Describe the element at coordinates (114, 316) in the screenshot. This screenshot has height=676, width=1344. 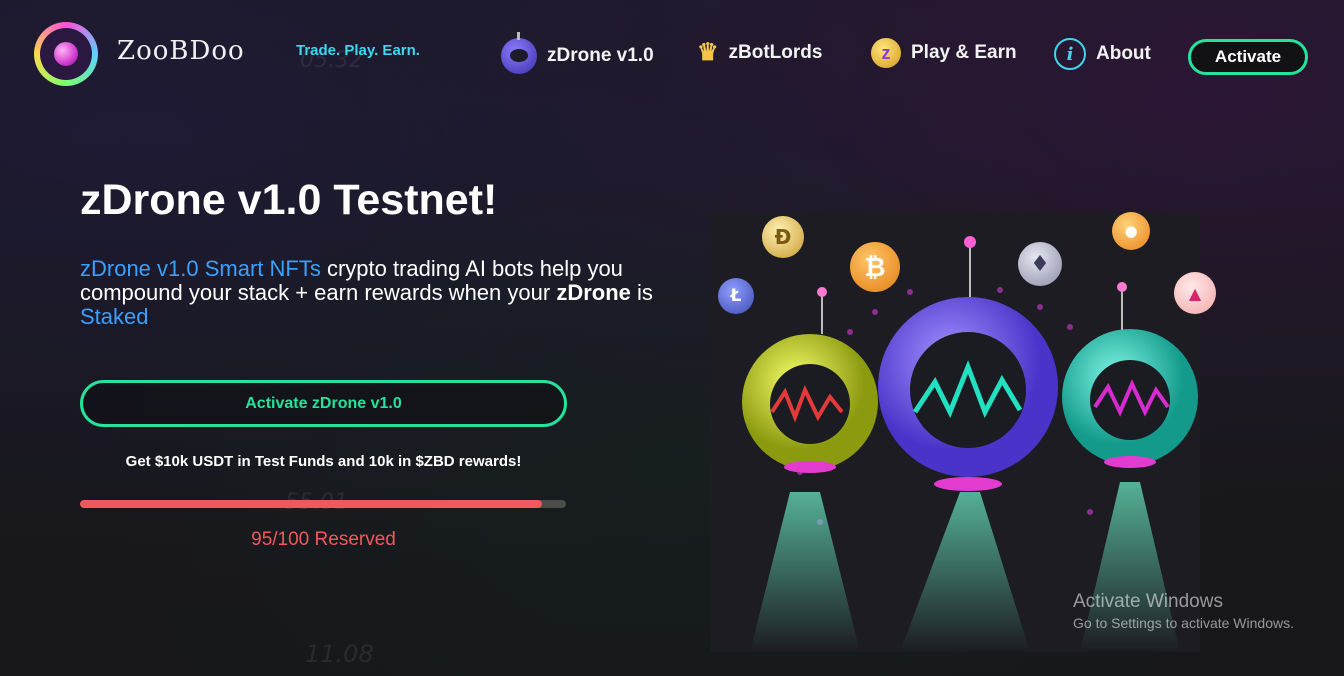
I see `desc-highlight: Staked` at that location.